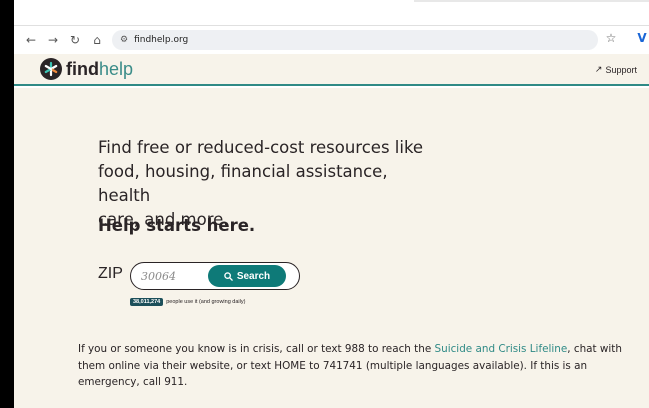 The width and height of the screenshot is (649, 408). What do you see at coordinates (124, 40) in the screenshot?
I see `site-settings-icon: ⚙` at bounding box center [124, 40].